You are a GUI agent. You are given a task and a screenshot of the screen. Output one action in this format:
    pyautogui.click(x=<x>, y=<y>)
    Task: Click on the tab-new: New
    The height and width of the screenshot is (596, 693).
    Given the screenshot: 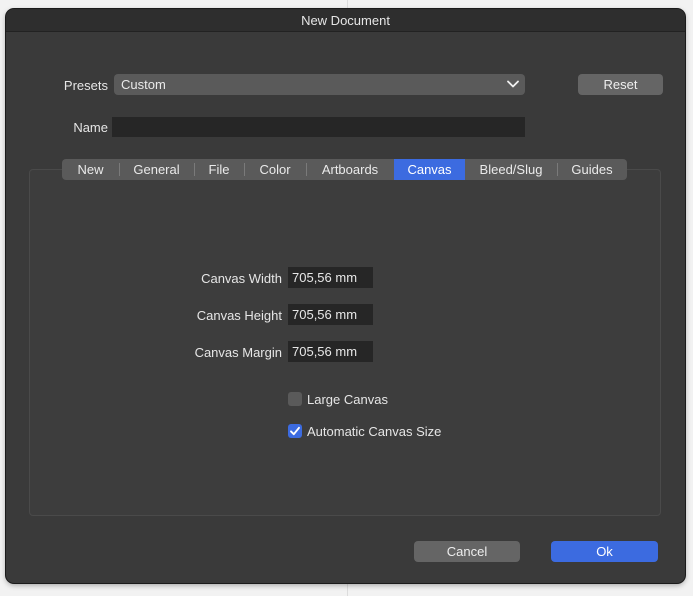 What is the action you would take?
    pyautogui.click(x=90, y=169)
    